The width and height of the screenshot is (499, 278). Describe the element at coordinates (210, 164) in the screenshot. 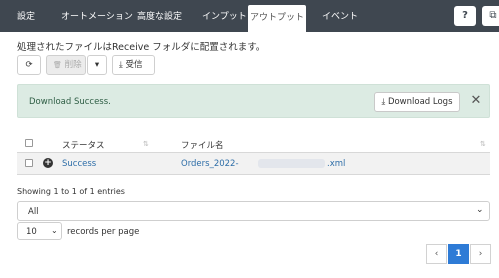

I see `row-filename-prefix: Orders_2022-` at that location.